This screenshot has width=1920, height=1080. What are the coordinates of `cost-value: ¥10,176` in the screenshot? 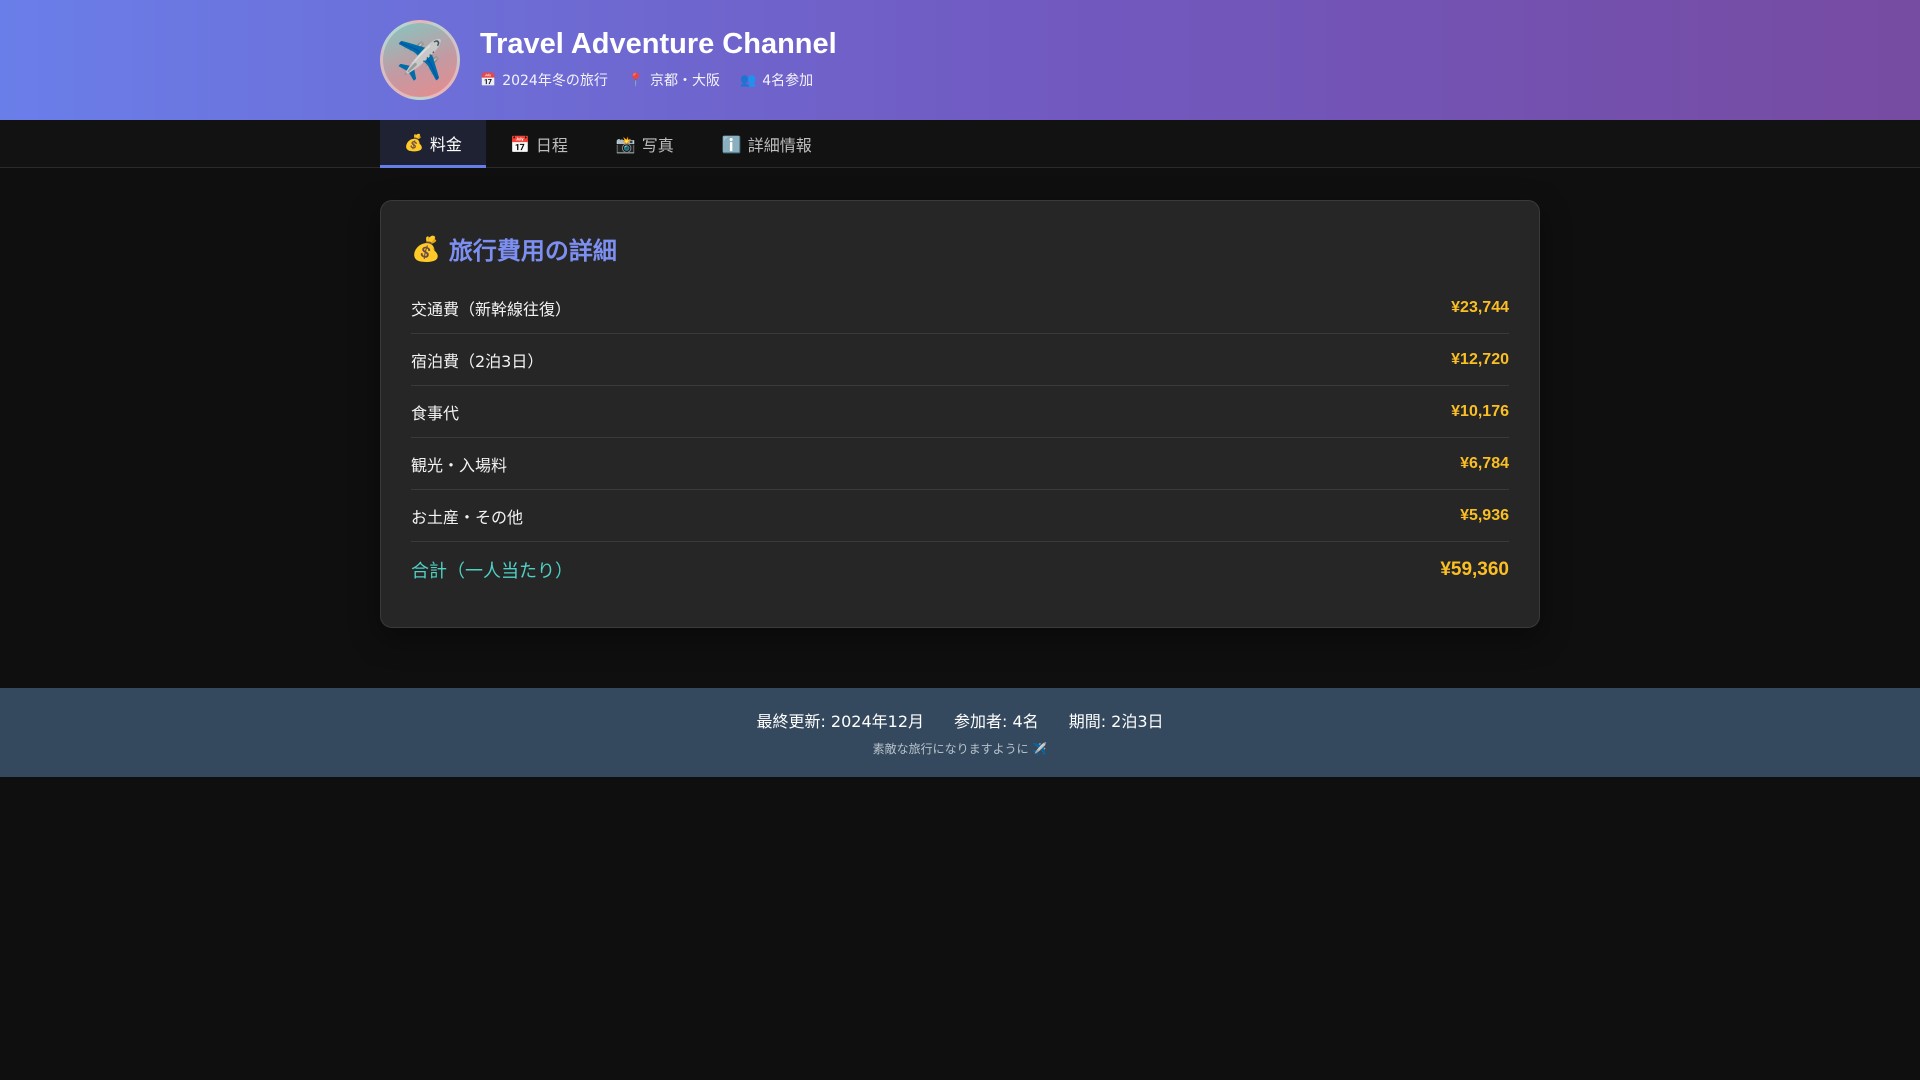 It's located at (1480, 411).